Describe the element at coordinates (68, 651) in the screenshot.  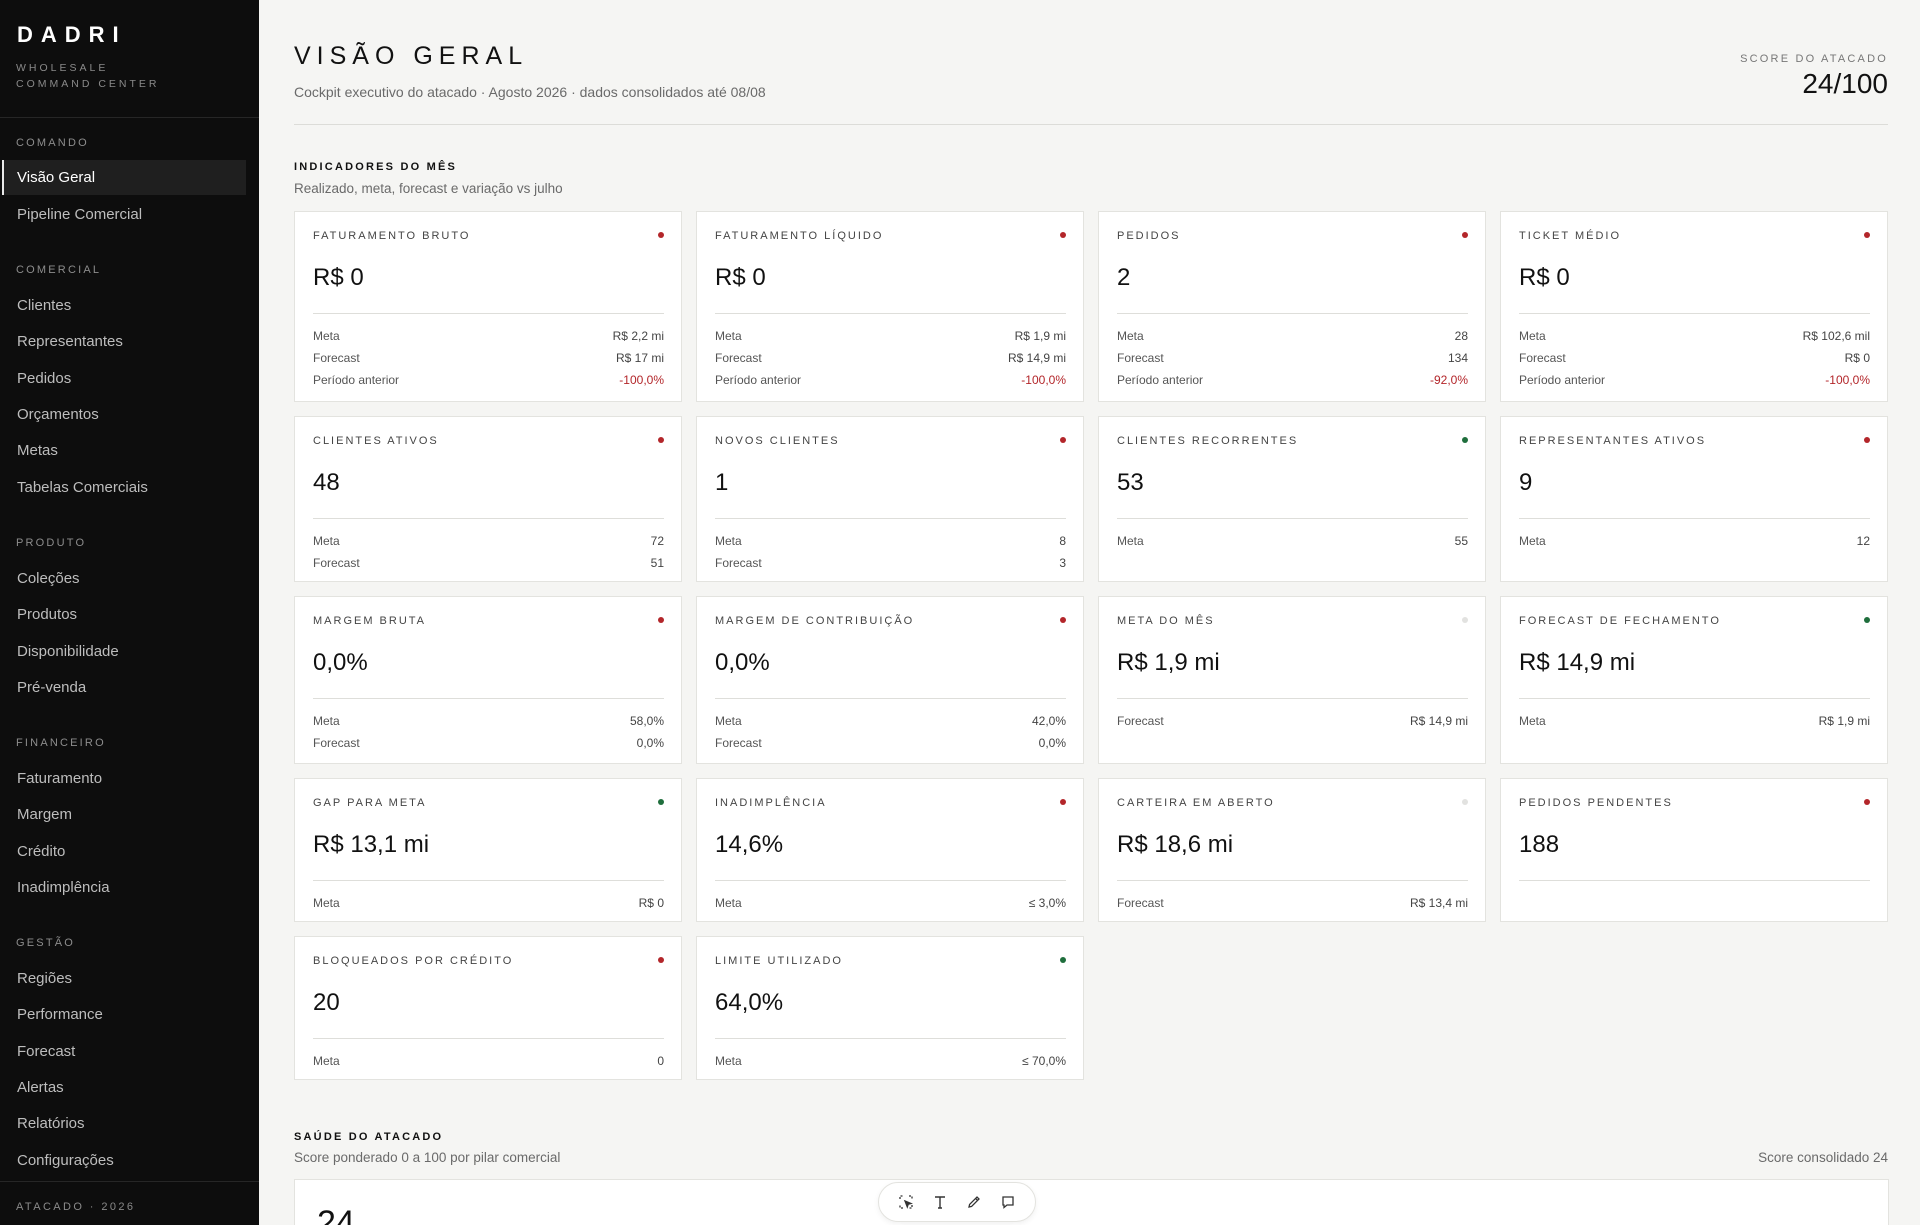
I see `nav-item-disponibilidade: Disponibilidade` at that location.